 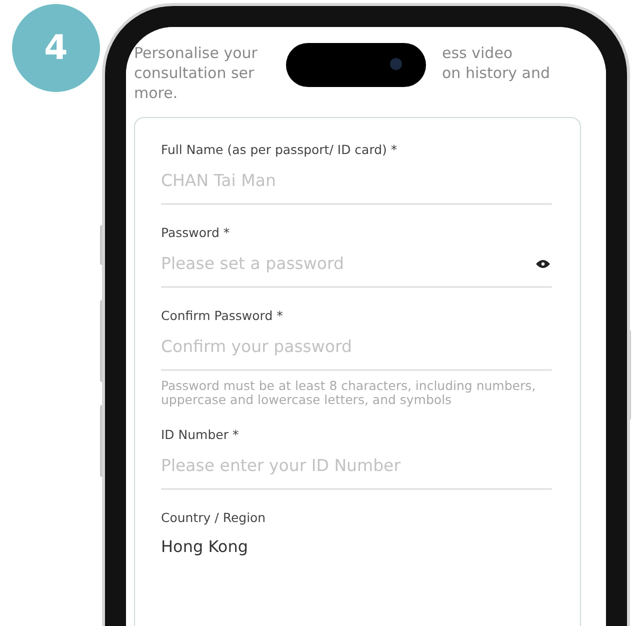 I want to click on eye-icon, so click(x=543, y=264).